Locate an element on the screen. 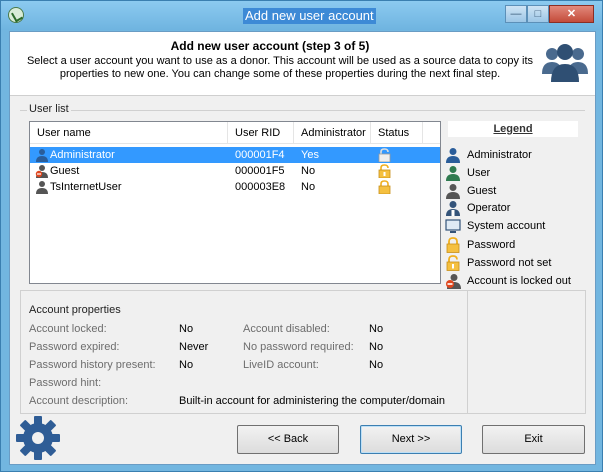  user-name-cell: Administrator is located at coordinates (82, 155).